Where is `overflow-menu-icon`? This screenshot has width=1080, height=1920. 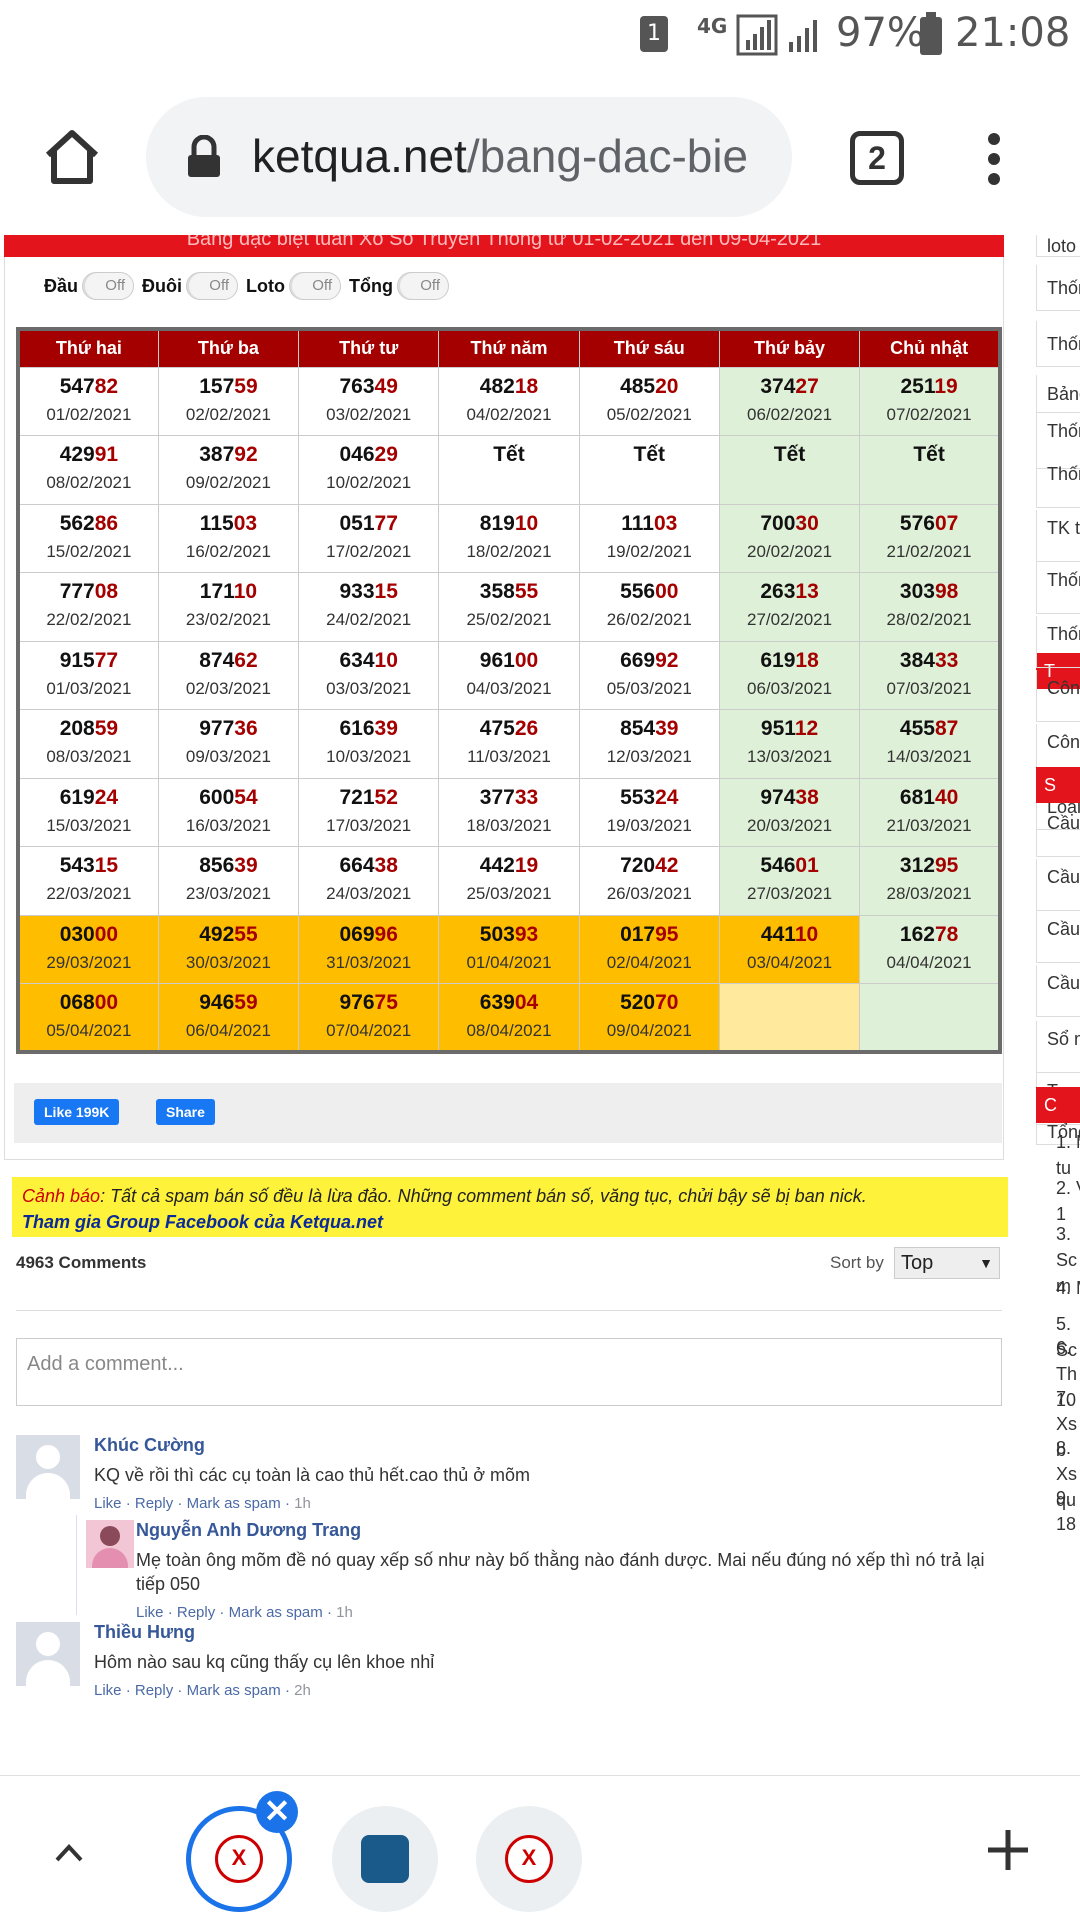
overflow-menu-icon is located at coordinates (994, 163).